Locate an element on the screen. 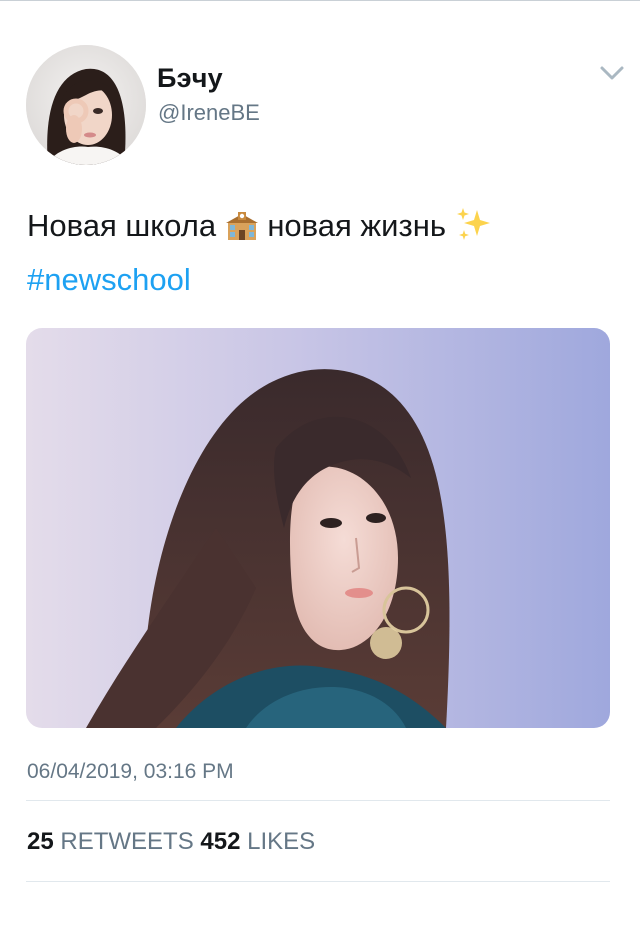  likes-stat: 452 LIKES is located at coordinates (257, 841).